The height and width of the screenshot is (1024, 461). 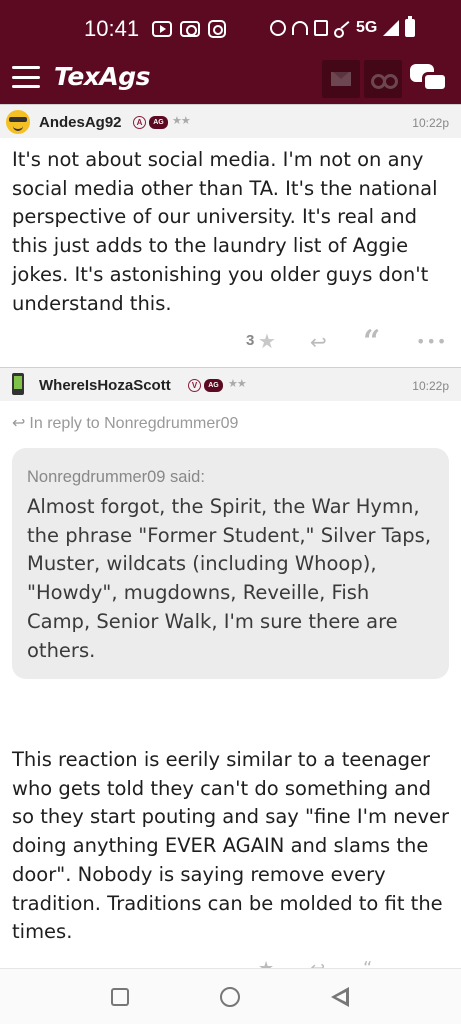 I want to click on brand-logo: TexAgs, so click(x=102, y=76).